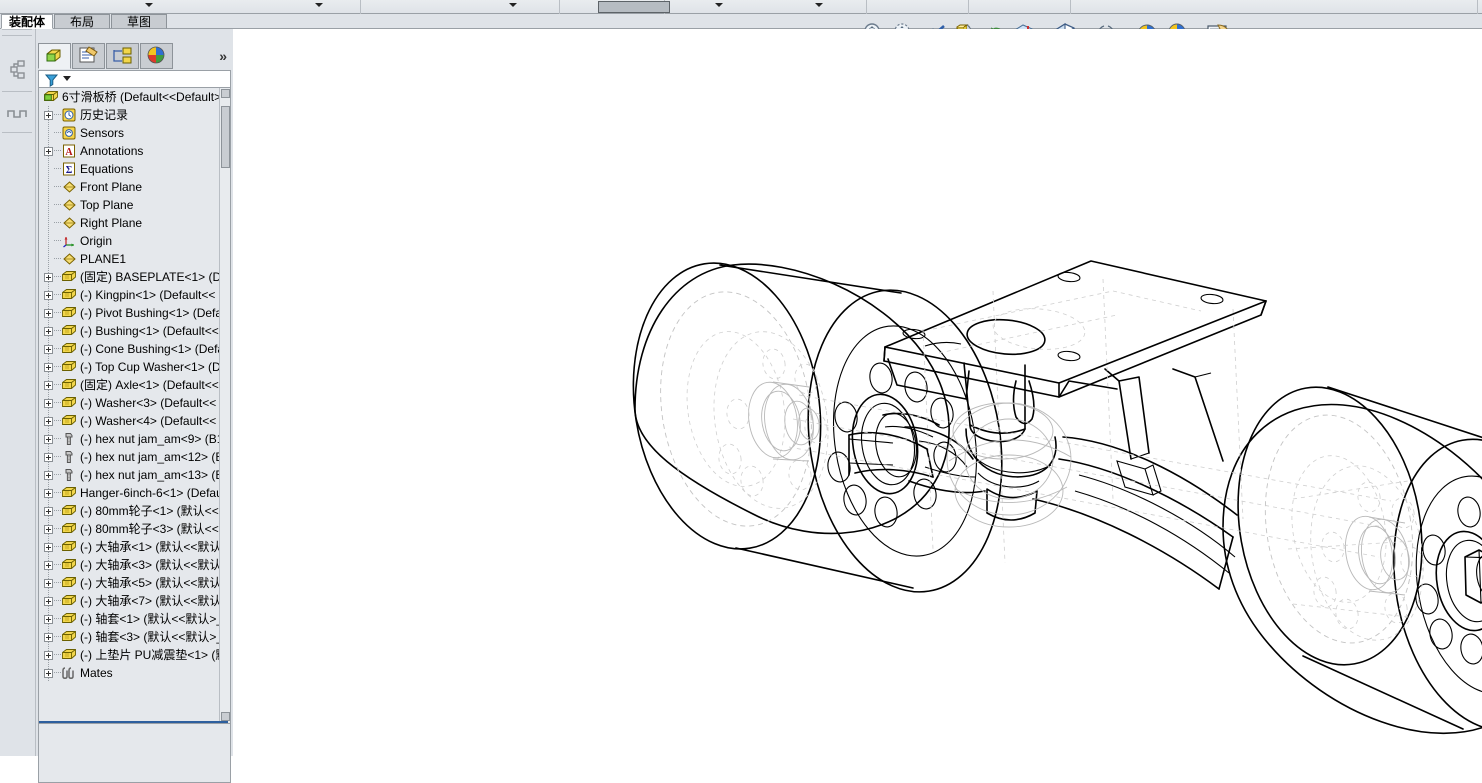 This screenshot has width=1482, height=783. What do you see at coordinates (634, 7) in the screenshot?
I see `toolbar-active-button` at bounding box center [634, 7].